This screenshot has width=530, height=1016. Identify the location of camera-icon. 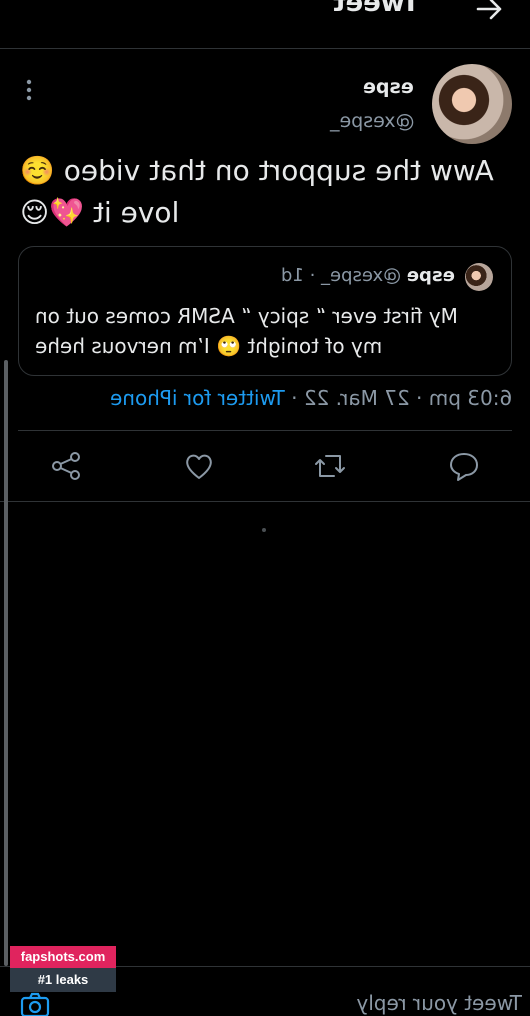
(35, 1004).